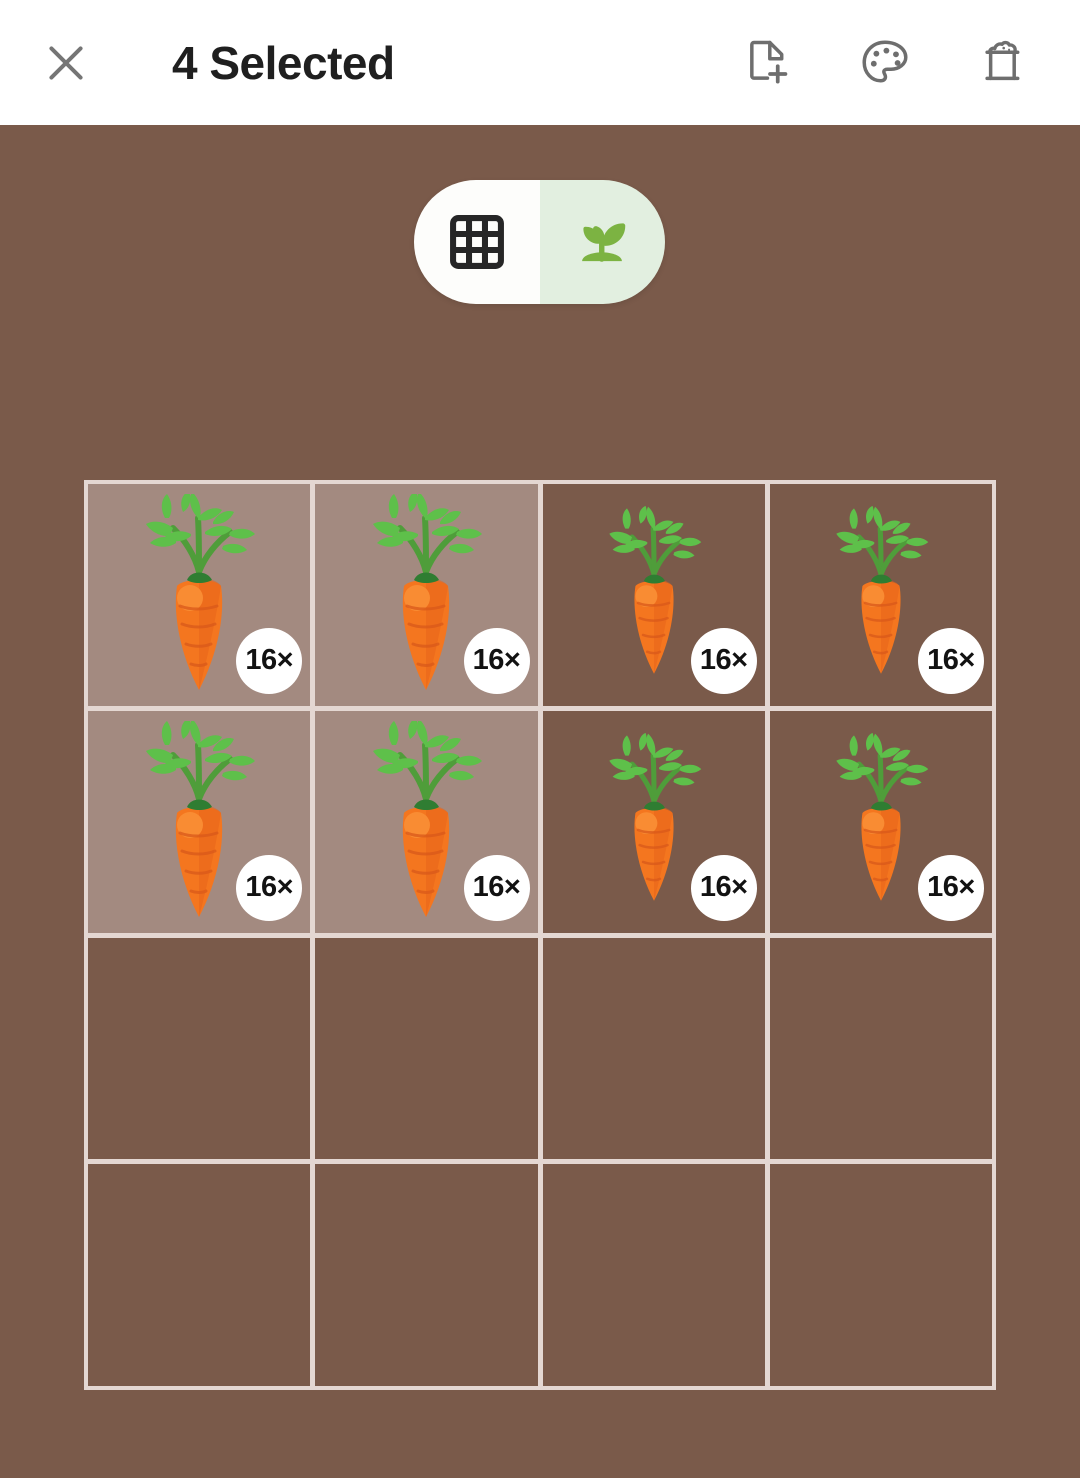 The width and height of the screenshot is (1080, 1478). I want to click on garden-cell-r1c2: 16×, so click(426, 595).